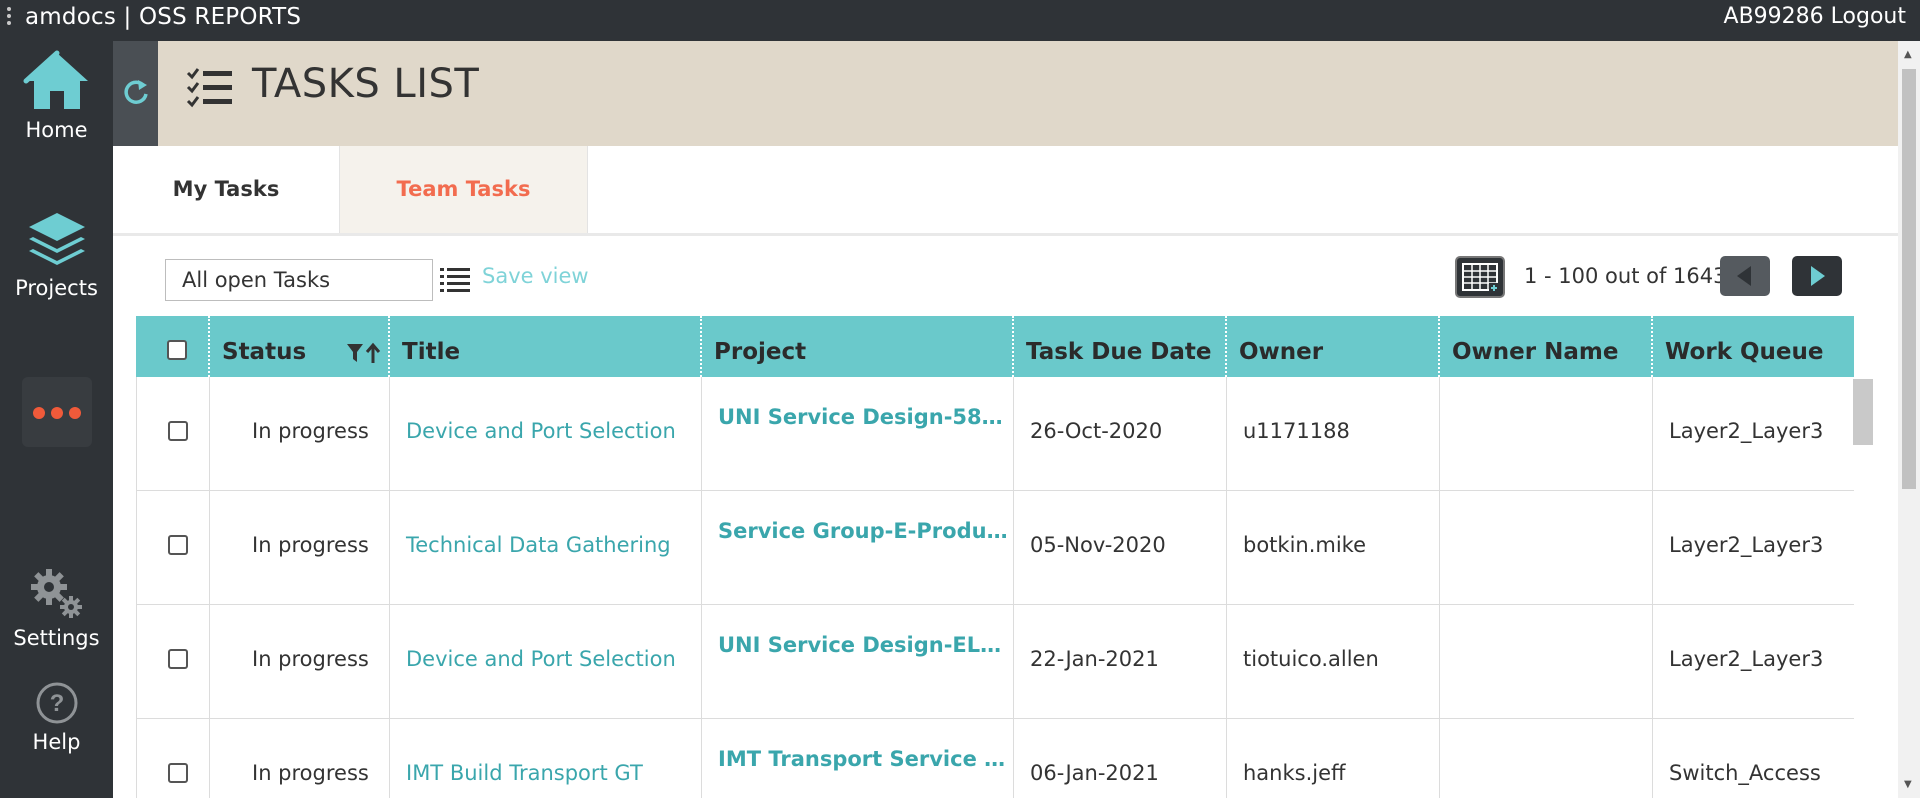  I want to click on due-date-text: 26-Oct-2020, so click(1096, 431).